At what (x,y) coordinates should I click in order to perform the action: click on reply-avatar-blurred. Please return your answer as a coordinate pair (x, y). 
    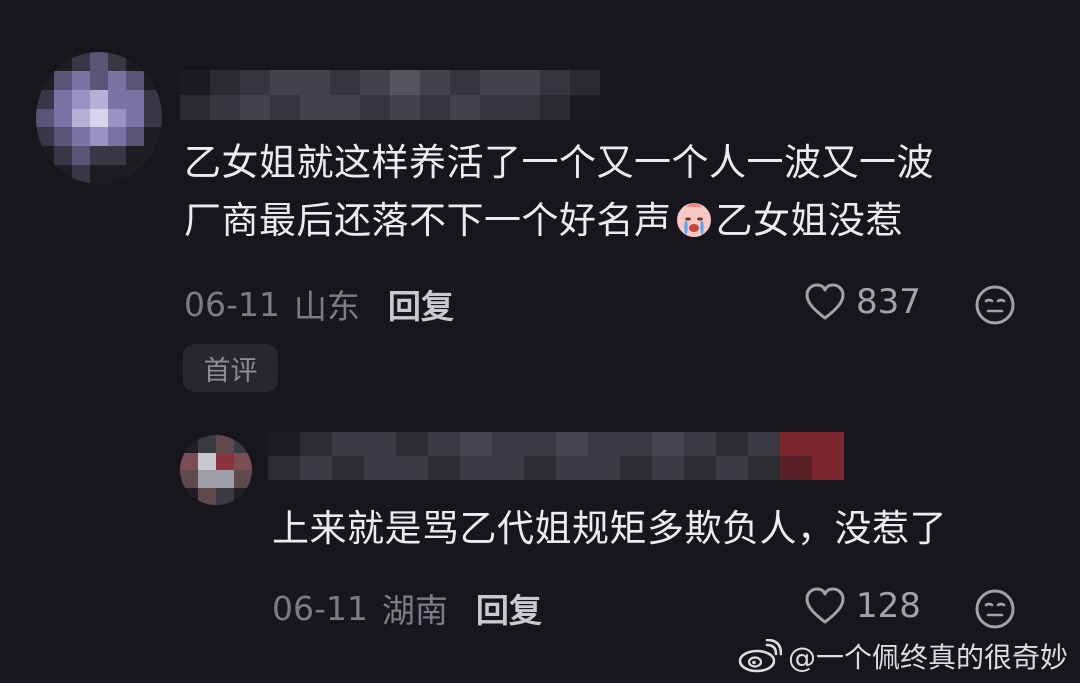
    Looking at the image, I should click on (216, 470).